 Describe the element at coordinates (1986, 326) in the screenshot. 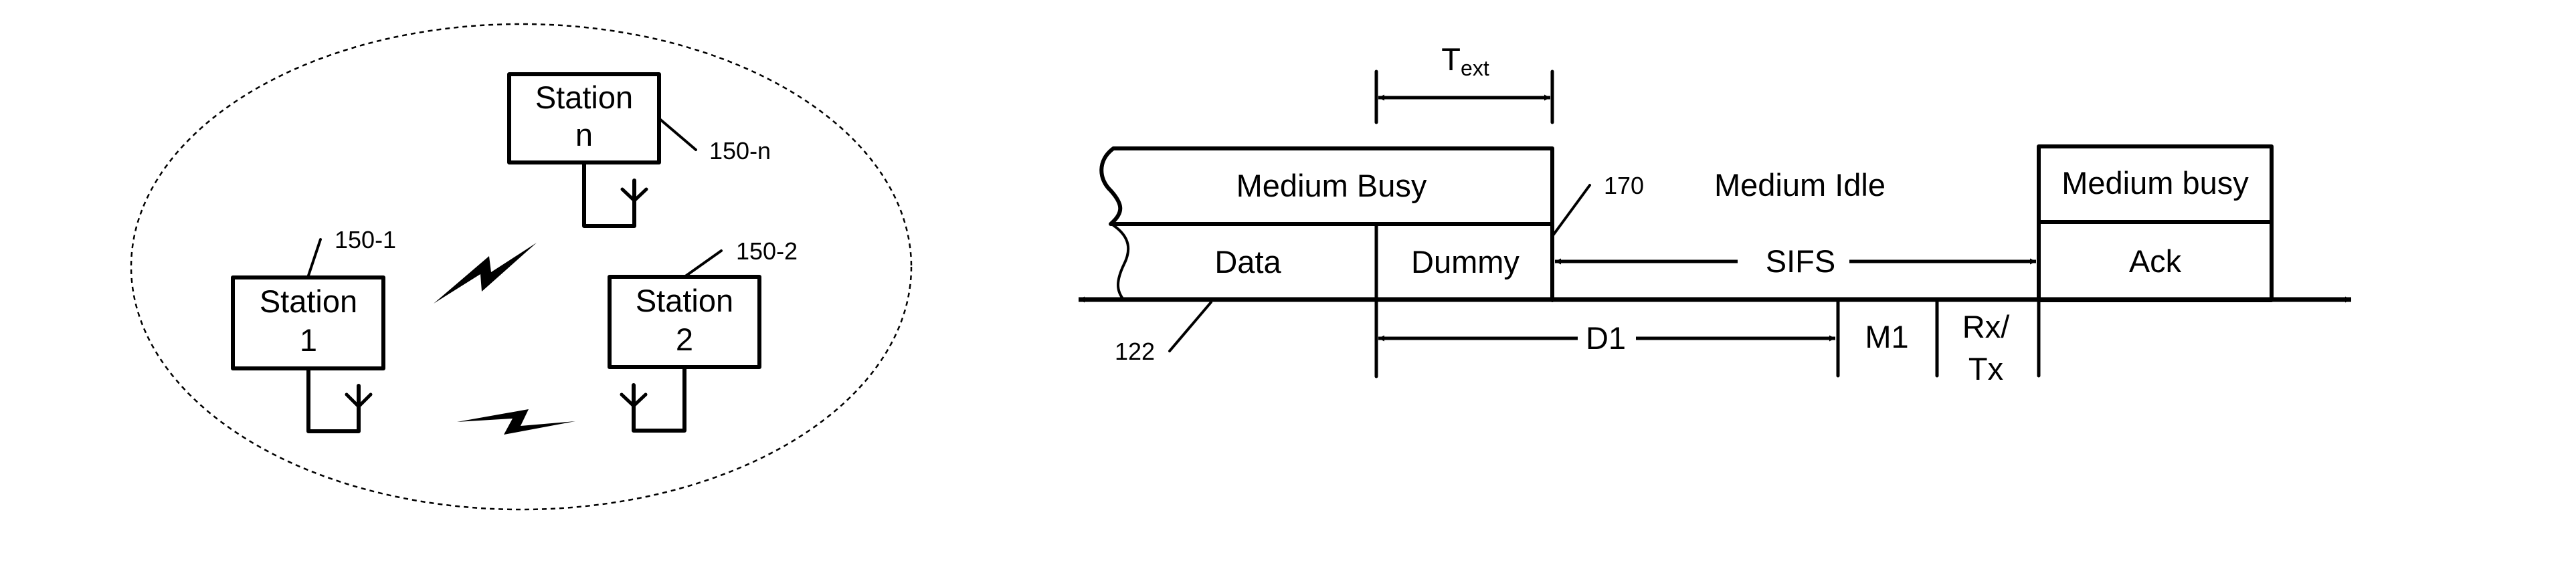

I see `rxtx-label-line1: Rx/` at that location.